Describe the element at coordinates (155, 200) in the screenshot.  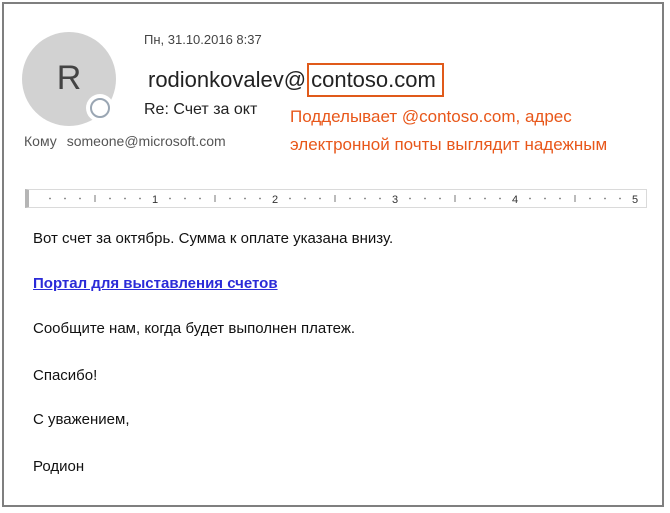
I see `ruler-label: 1` at that location.